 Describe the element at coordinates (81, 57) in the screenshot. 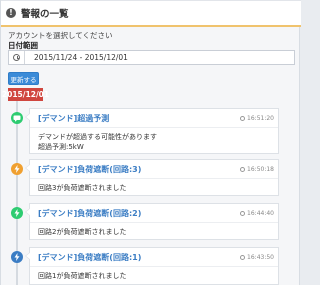

I see `date-range-value: 2015/11/24 - 2015/12/01` at that location.